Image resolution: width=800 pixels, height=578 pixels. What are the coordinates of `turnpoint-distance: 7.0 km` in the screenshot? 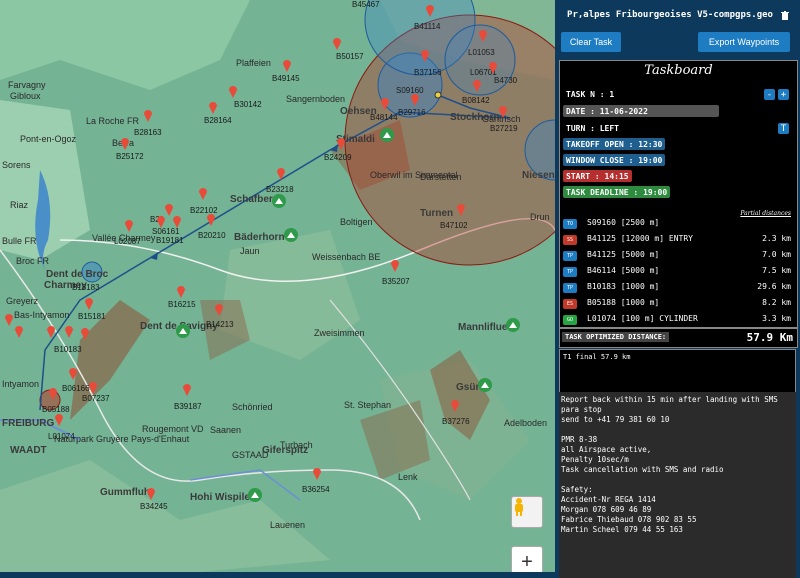 It's located at (776, 254).